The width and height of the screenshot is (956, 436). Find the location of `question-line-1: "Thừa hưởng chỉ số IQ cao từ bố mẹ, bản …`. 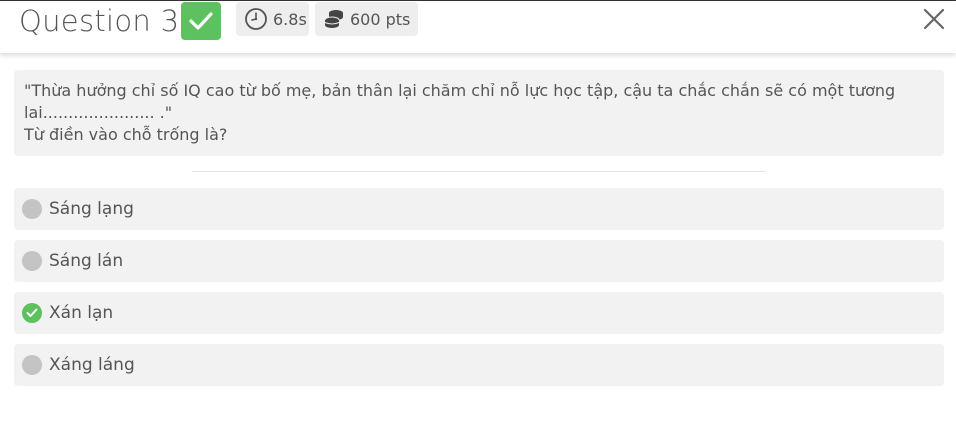

question-line-1: "Thừa hưởng chỉ số IQ cao từ bố mẹ, bản … is located at coordinates (460, 90).